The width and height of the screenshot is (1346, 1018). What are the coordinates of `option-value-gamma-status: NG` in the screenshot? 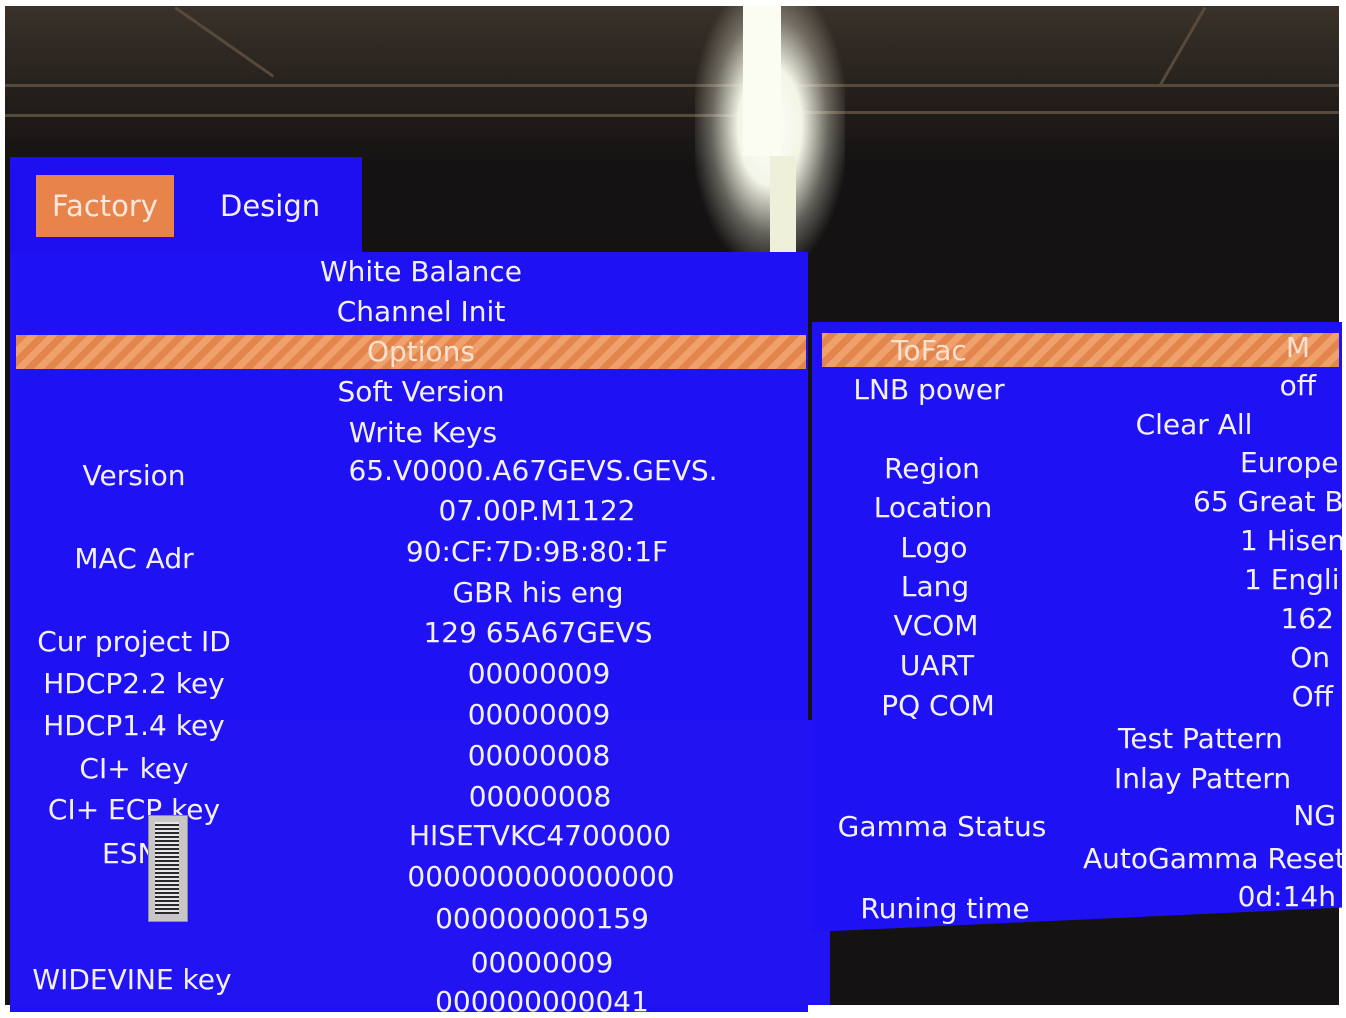 It's located at (1314, 815).